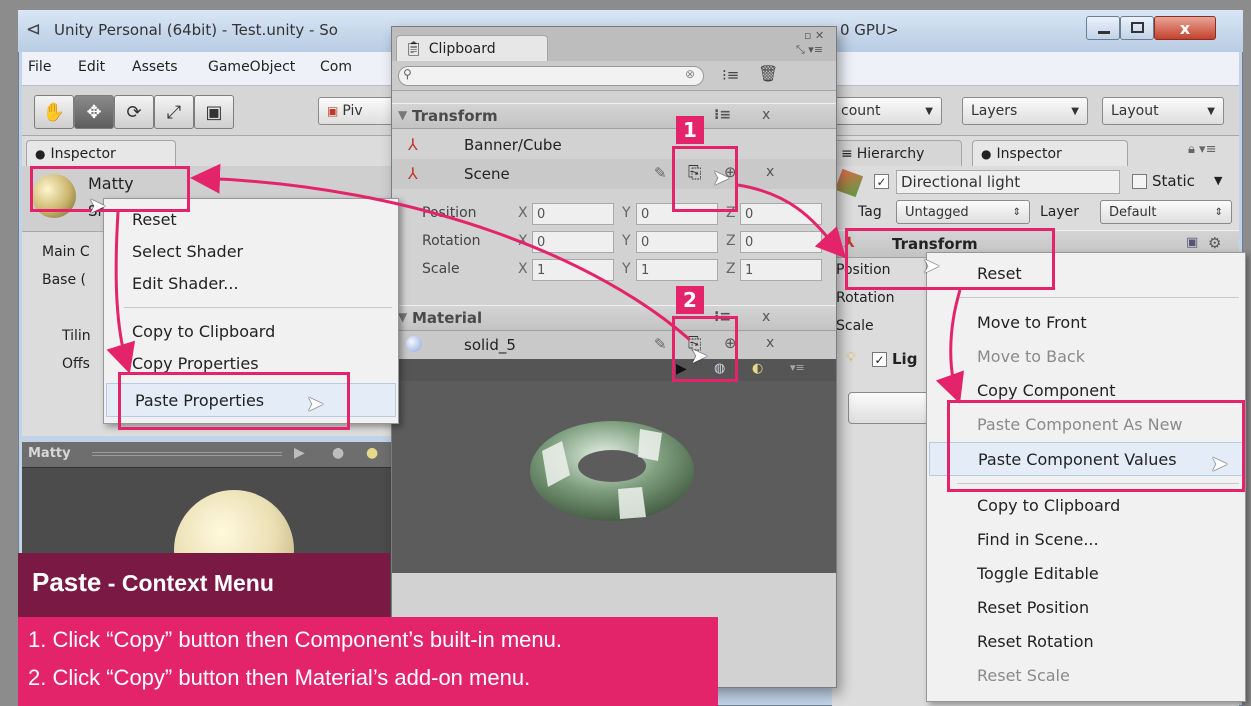 This screenshot has height=706, width=1251. What do you see at coordinates (440, 252) in the screenshot?
I see `arrow-copy2-to-matty` at bounding box center [440, 252].